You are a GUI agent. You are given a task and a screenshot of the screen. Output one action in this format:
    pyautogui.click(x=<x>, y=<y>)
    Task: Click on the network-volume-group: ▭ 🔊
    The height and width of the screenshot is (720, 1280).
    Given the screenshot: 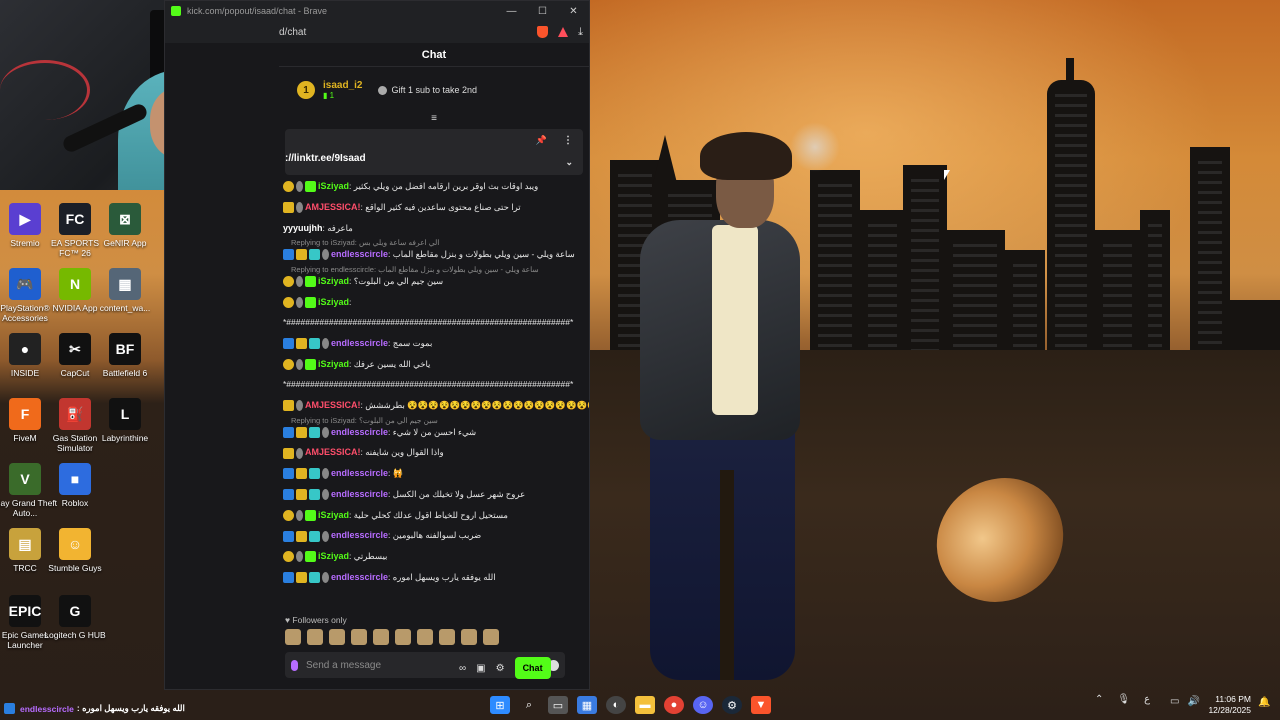 What is the action you would take?
    pyautogui.click(x=1185, y=701)
    